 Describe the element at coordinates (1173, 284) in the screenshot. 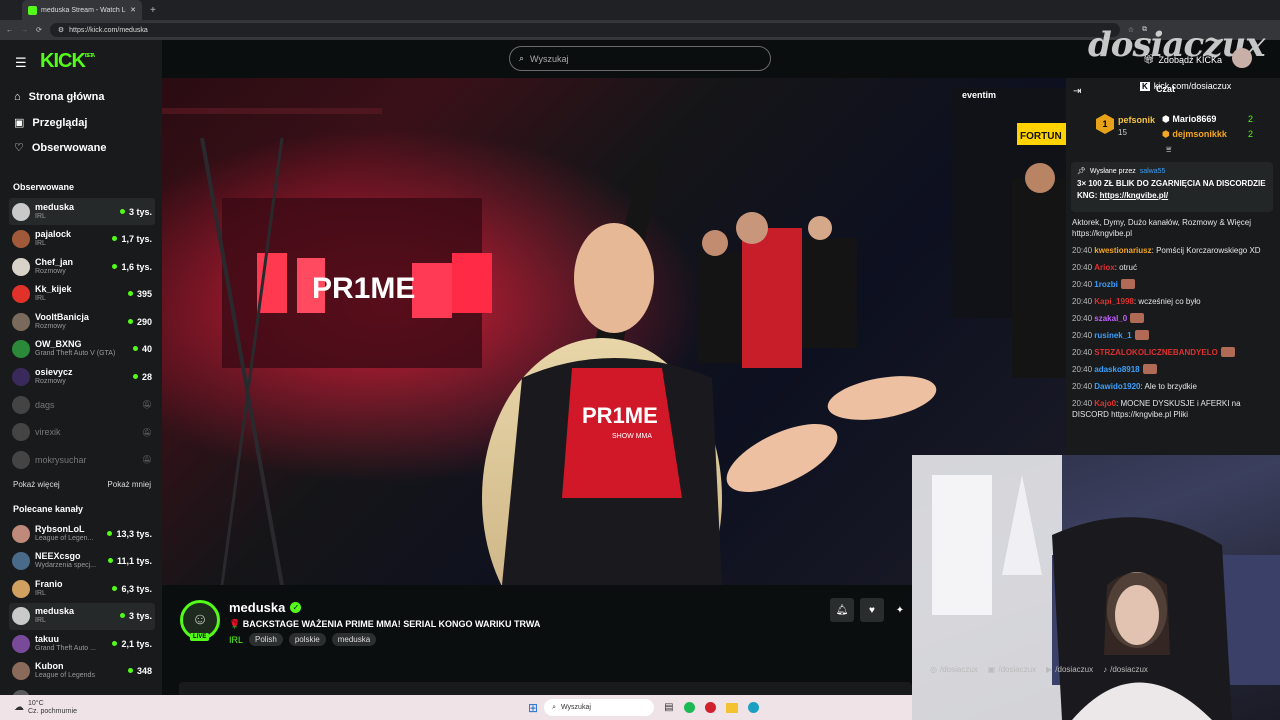

I see `chat-message: 20:40 1rozbi` at that location.